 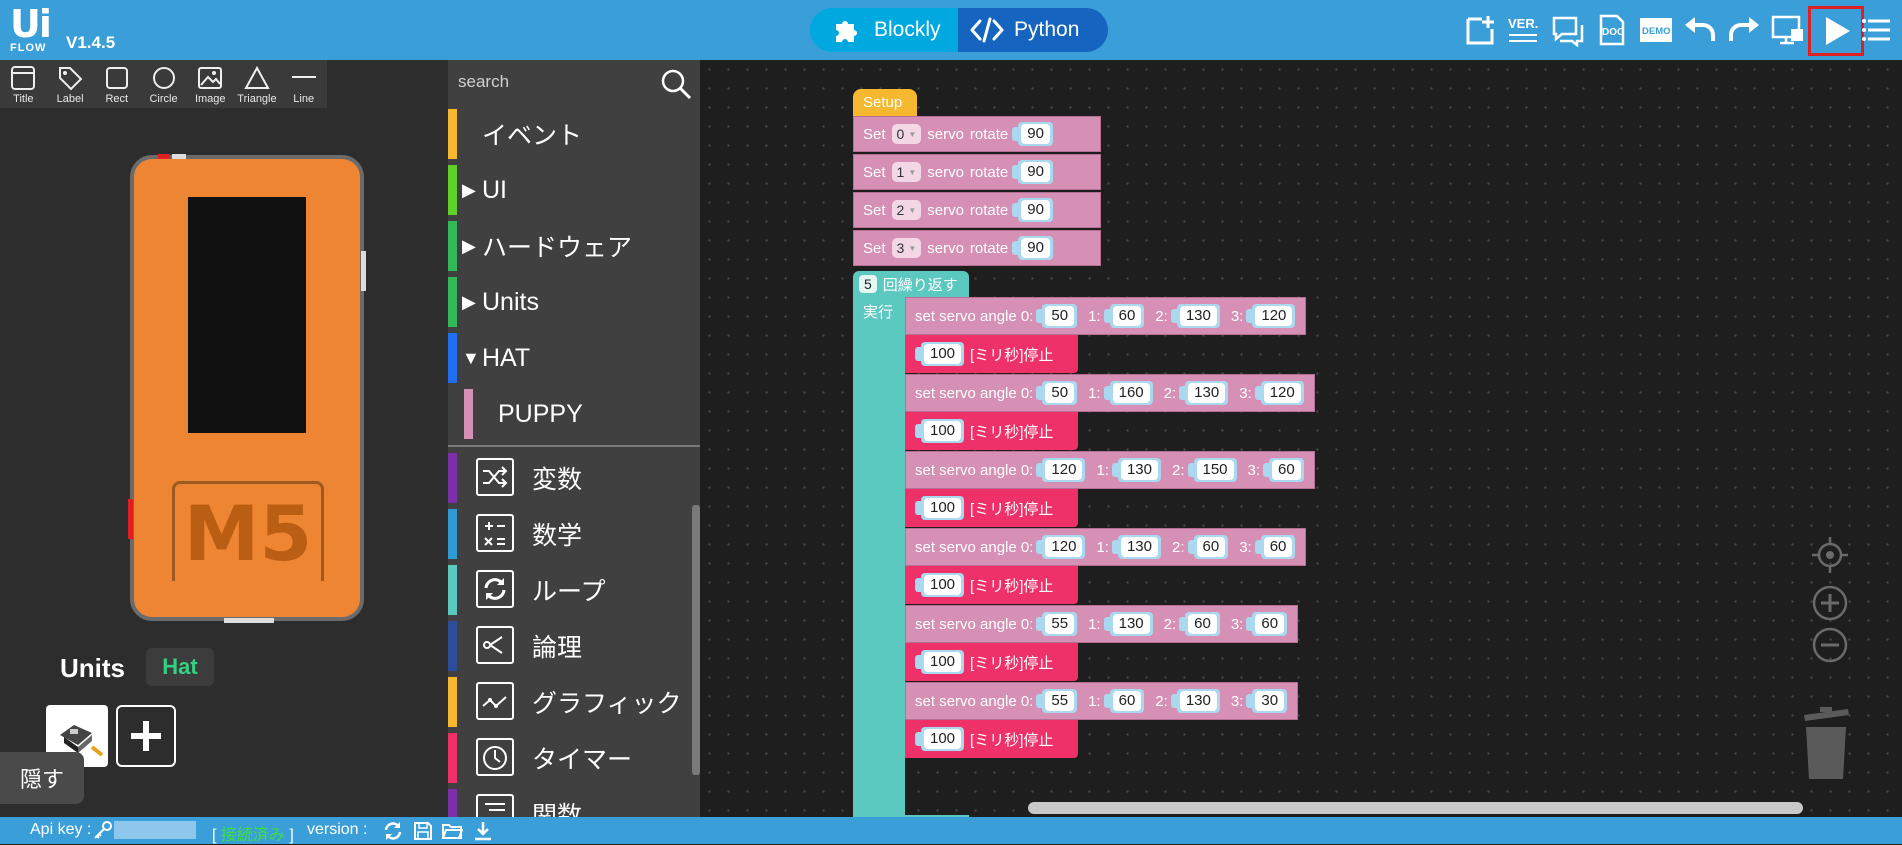 I want to click on servo-angle-block: set servo angle 0: 50 1: 160 2: 130 3: 120, so click(x=1110, y=393).